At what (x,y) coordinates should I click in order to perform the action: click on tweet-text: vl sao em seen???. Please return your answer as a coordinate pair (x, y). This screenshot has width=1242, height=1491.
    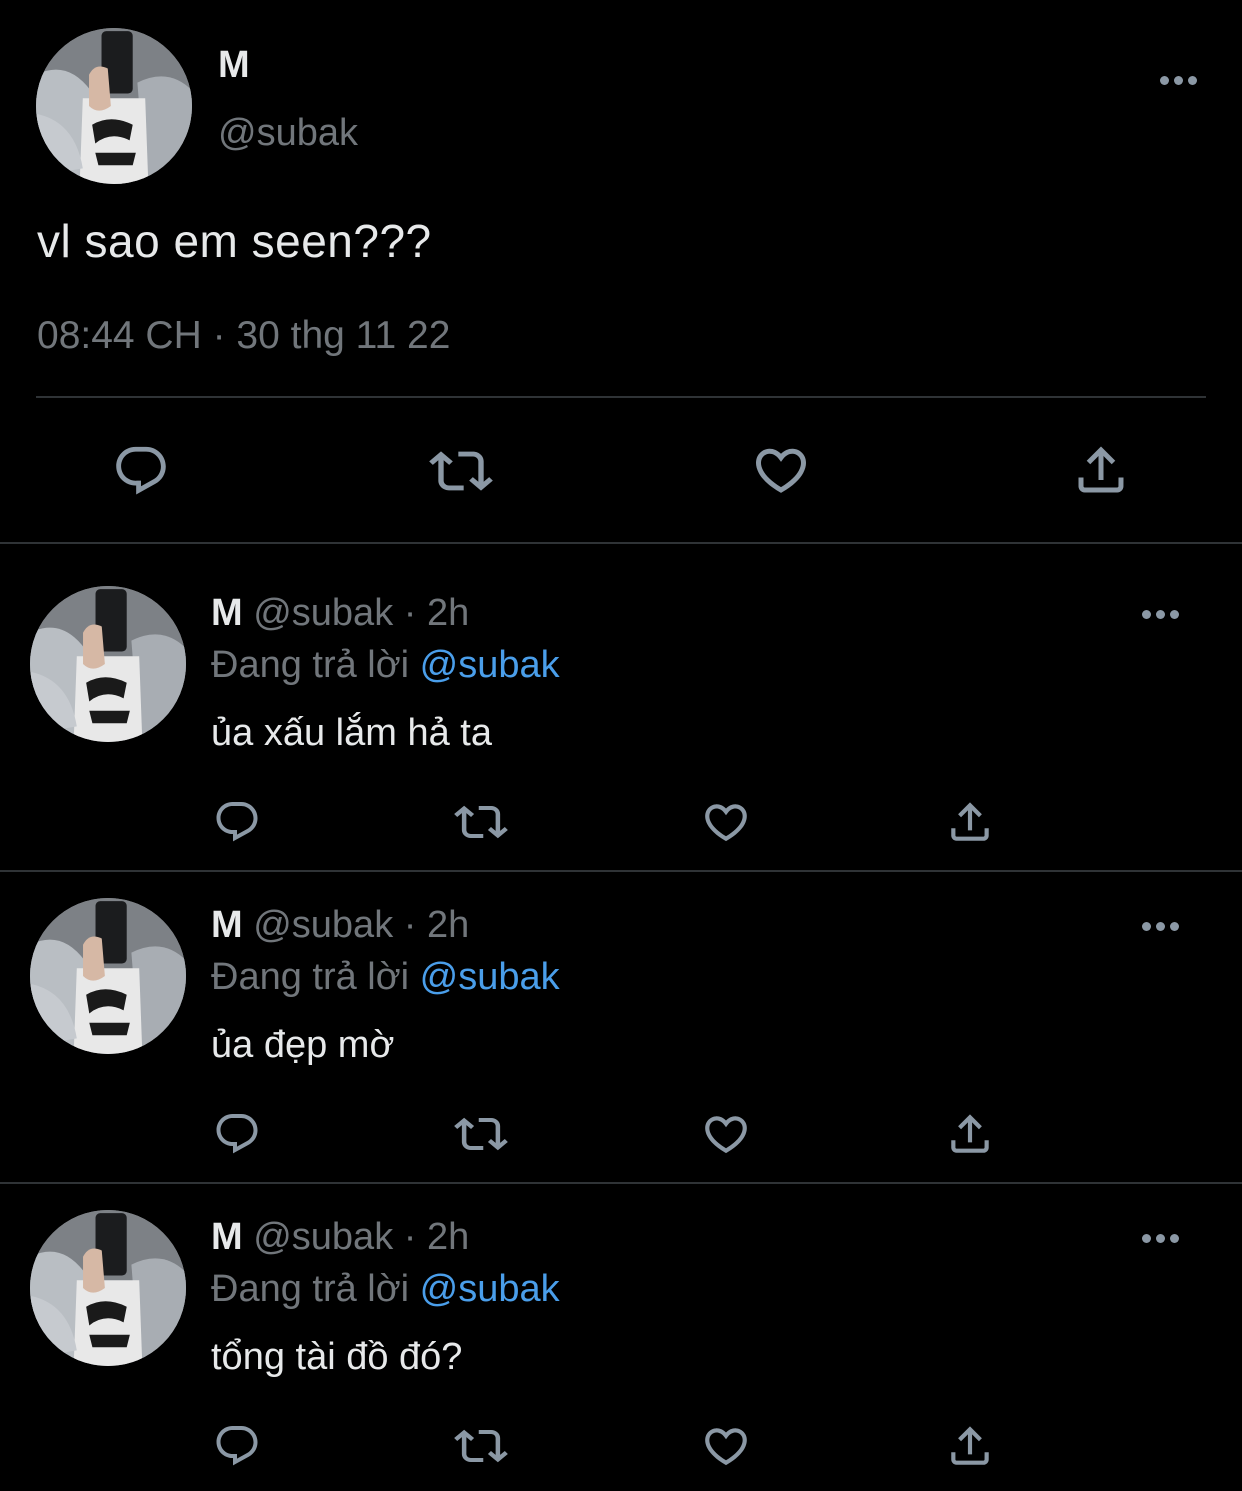
    Looking at the image, I should click on (234, 241).